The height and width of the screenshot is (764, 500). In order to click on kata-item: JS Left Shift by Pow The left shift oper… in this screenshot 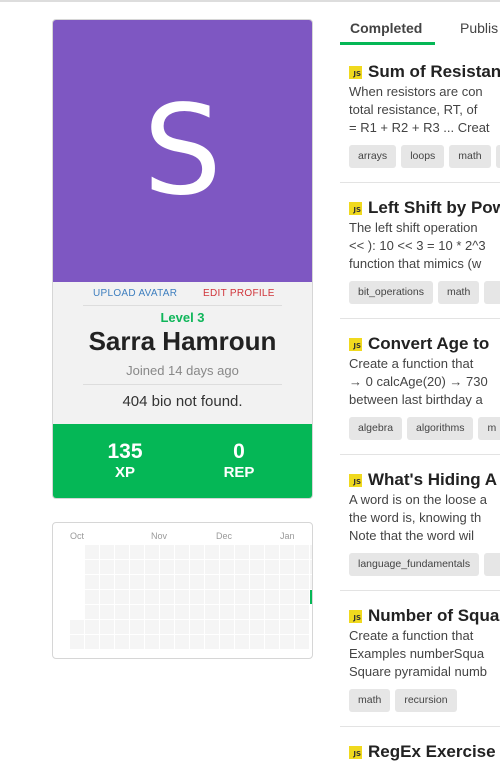, I will do `click(420, 258)`.